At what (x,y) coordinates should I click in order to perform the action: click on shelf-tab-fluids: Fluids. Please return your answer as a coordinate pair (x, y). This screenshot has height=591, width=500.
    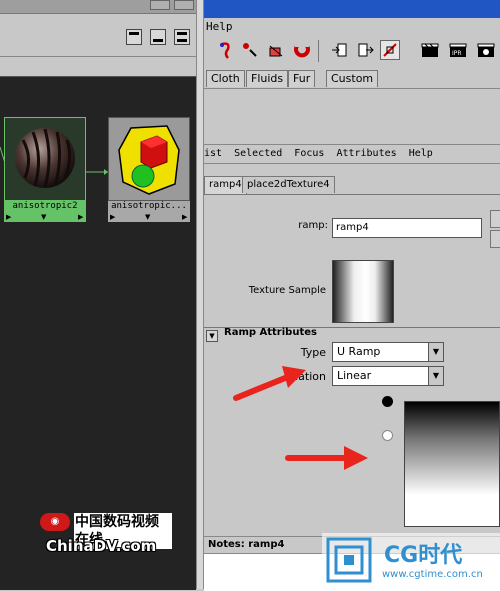
    Looking at the image, I should click on (267, 78).